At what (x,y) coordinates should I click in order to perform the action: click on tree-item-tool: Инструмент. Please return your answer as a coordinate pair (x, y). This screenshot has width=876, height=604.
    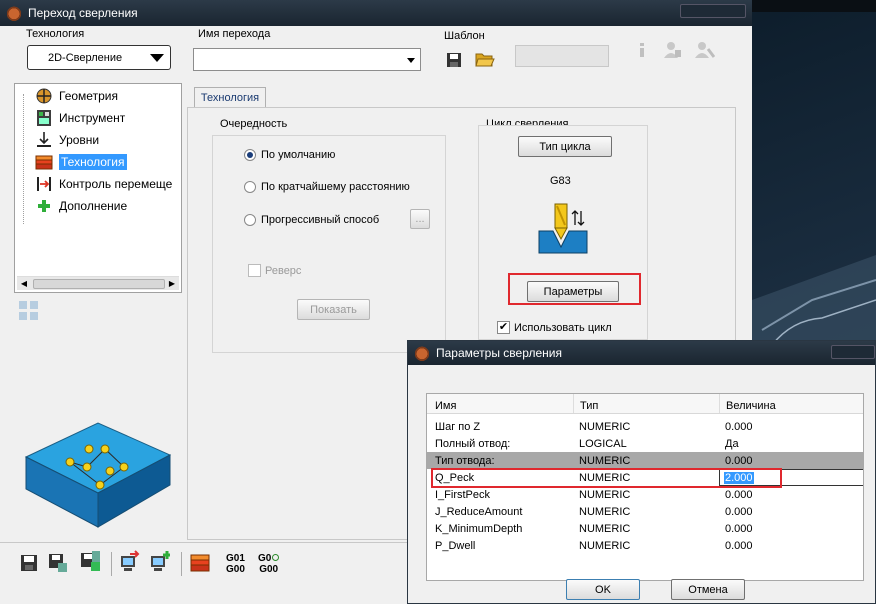
    Looking at the image, I should click on (80, 118).